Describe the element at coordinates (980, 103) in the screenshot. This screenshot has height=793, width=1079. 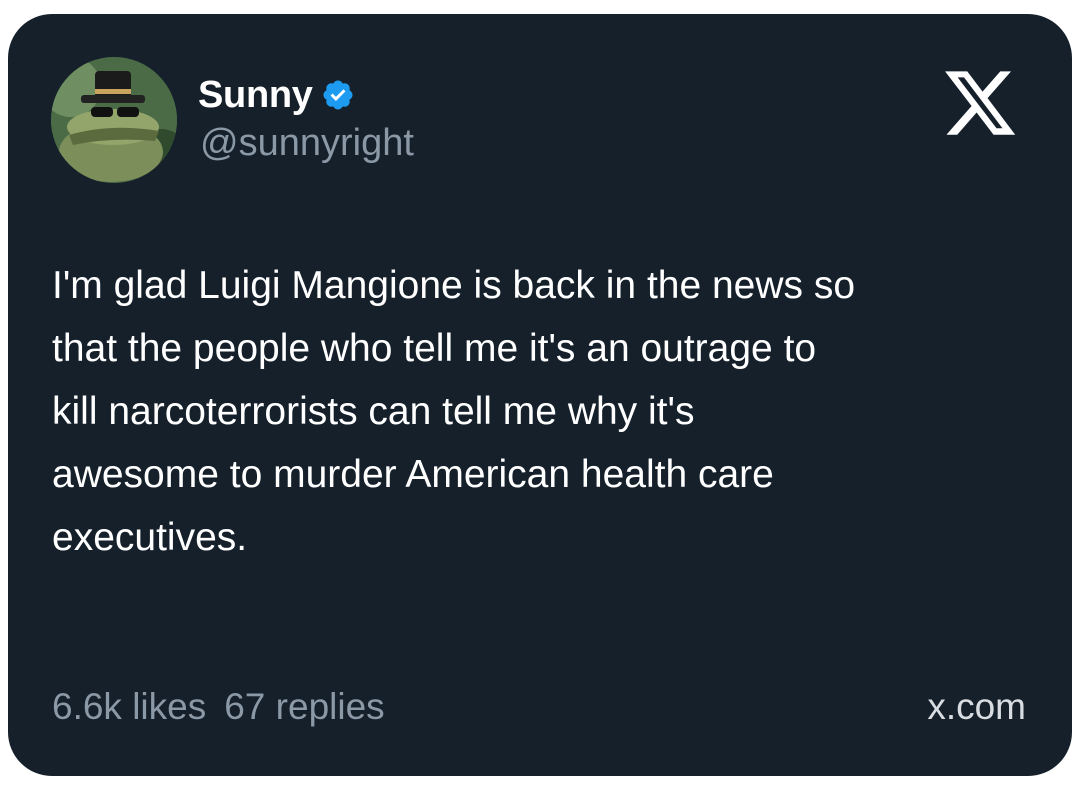
I see `x-logo-icon` at that location.